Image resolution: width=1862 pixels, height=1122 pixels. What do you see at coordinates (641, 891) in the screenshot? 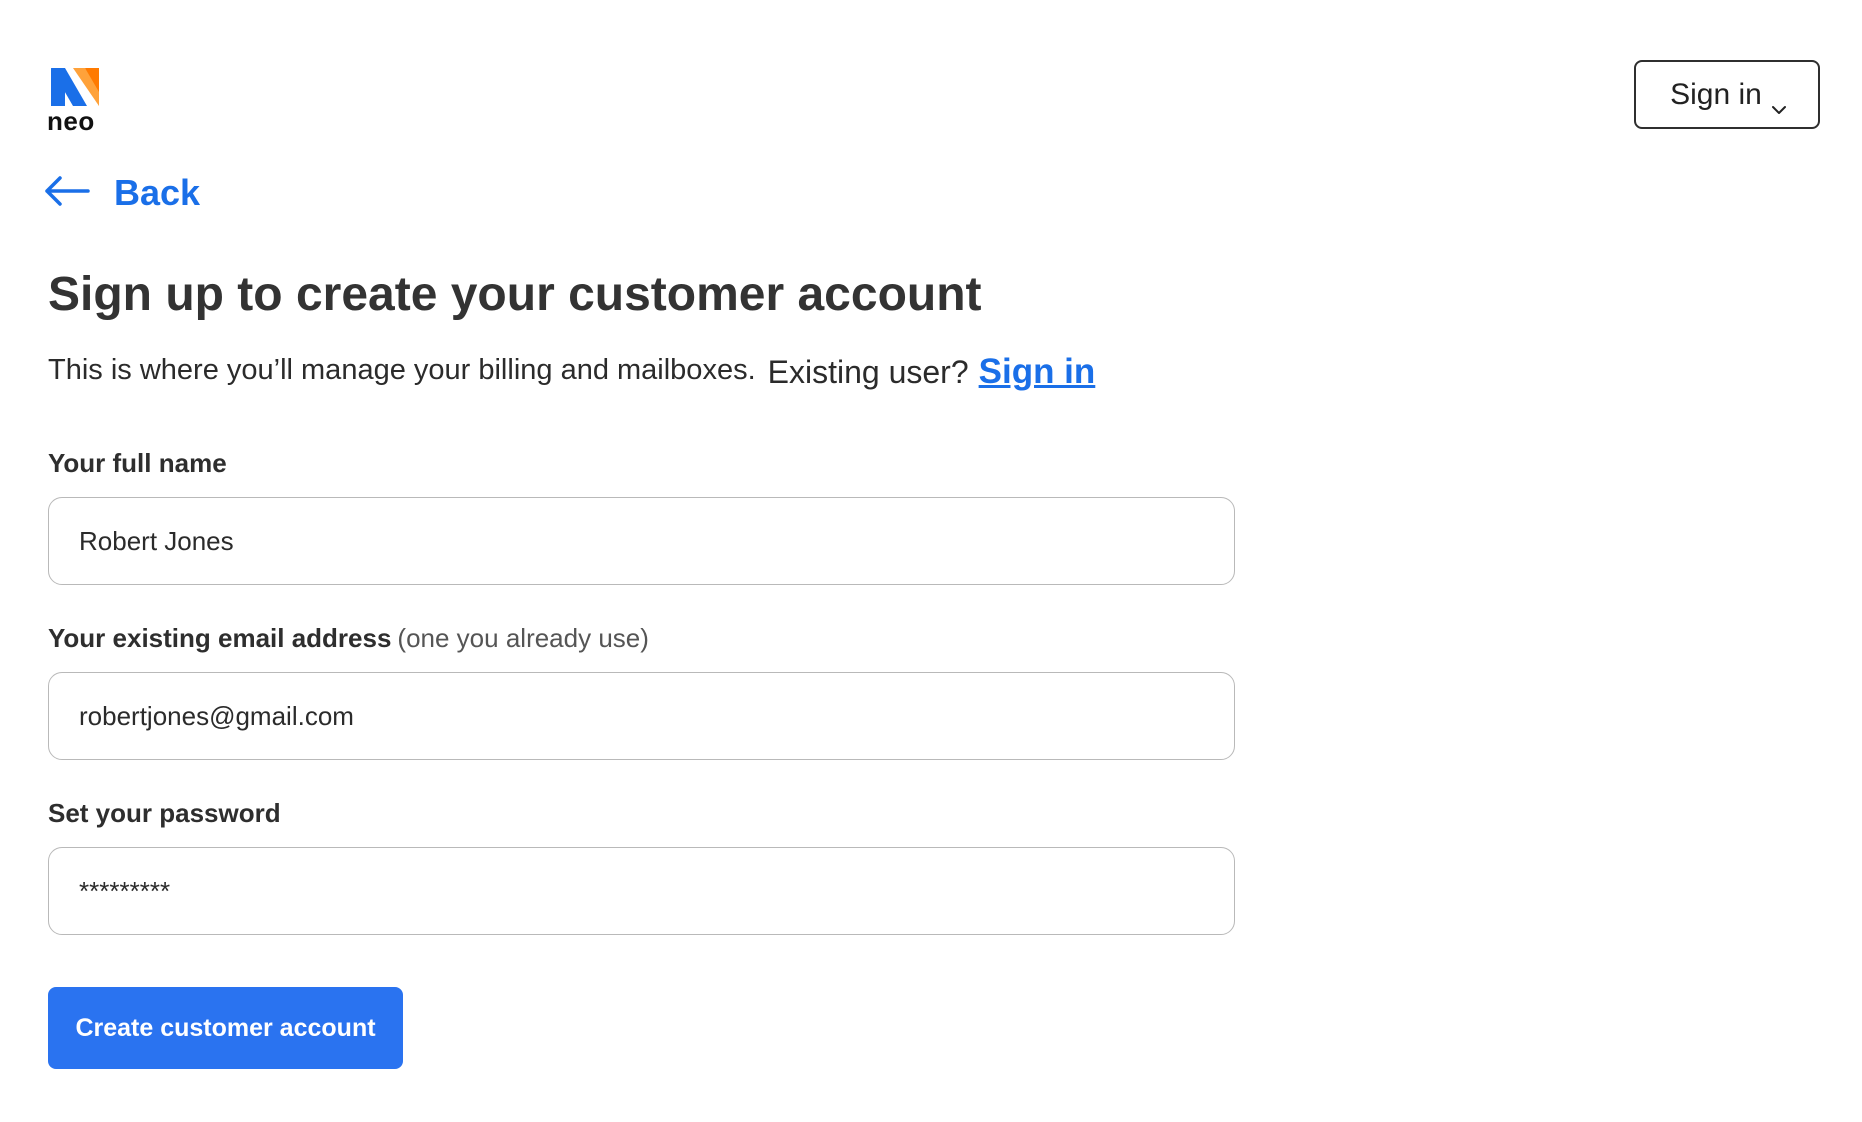
I see `password-field` at bounding box center [641, 891].